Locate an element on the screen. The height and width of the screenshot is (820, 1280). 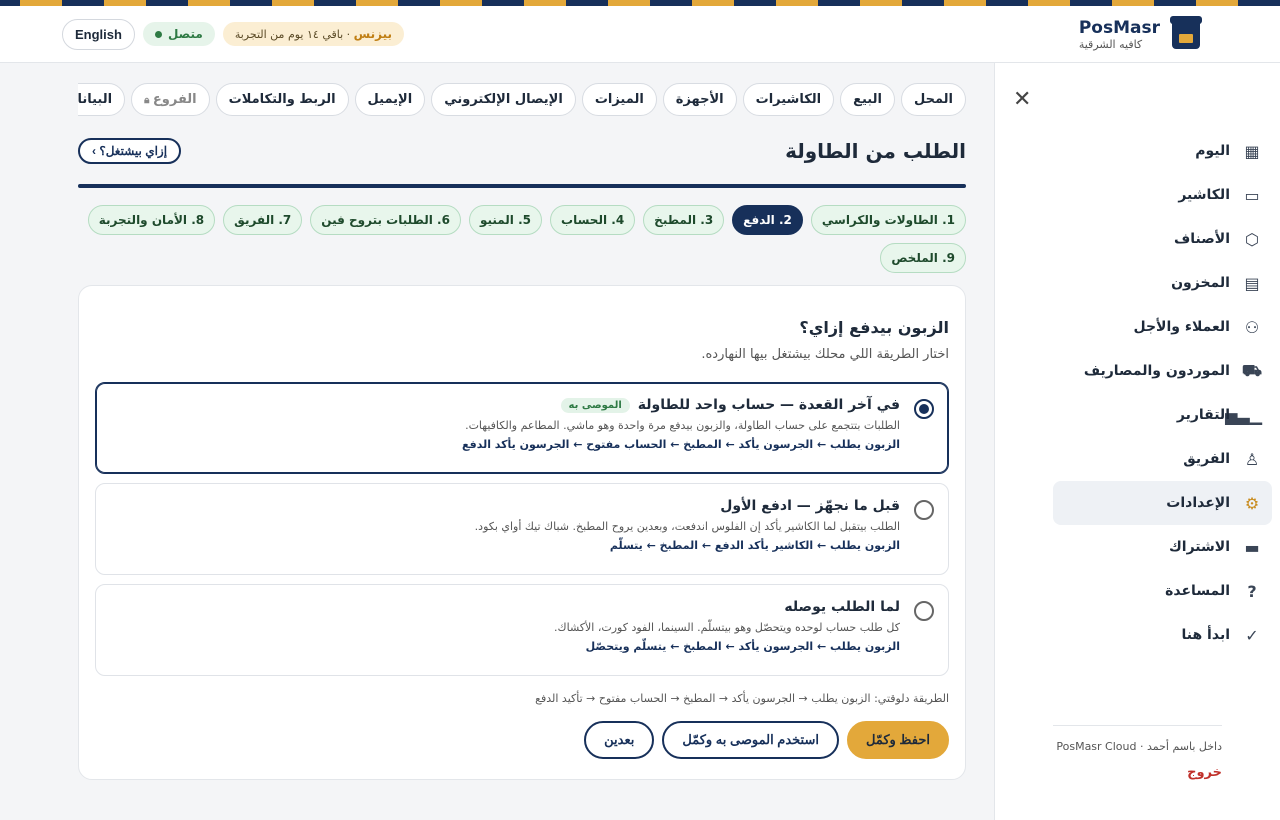
sidebar-item-label: المخزون is located at coordinates (1200, 283).